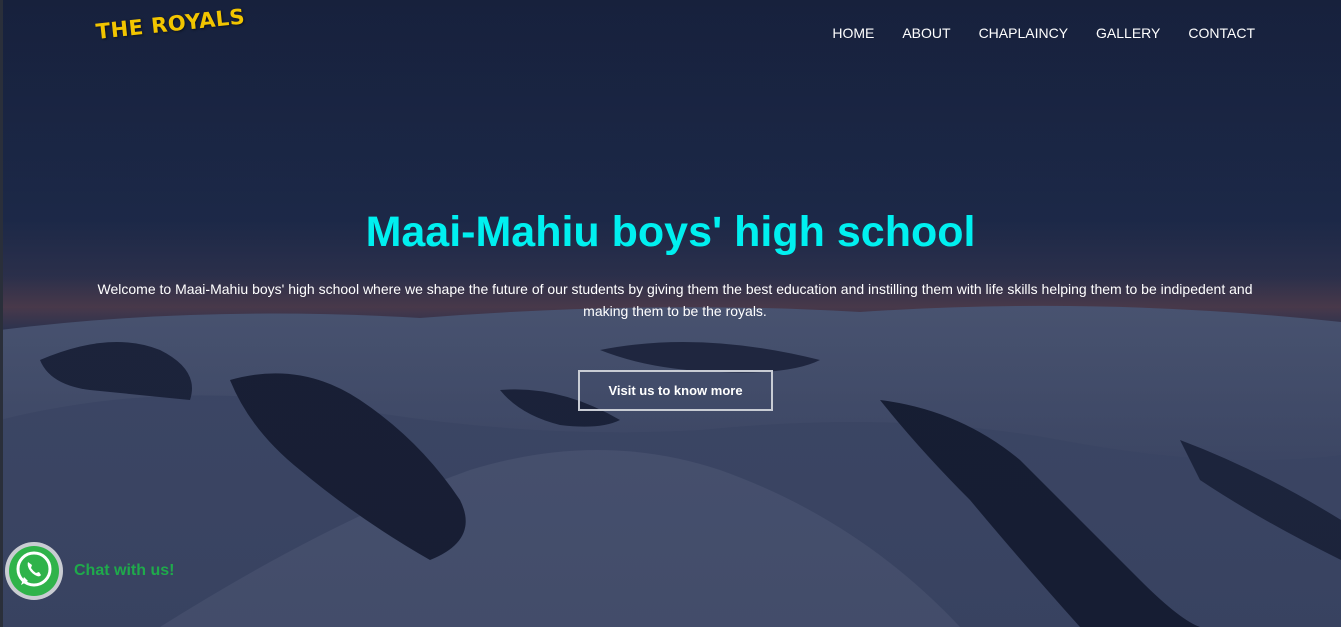 This screenshot has width=1341, height=627. What do you see at coordinates (675, 390) in the screenshot?
I see `visit-cta-button: Visit us to know more` at bounding box center [675, 390].